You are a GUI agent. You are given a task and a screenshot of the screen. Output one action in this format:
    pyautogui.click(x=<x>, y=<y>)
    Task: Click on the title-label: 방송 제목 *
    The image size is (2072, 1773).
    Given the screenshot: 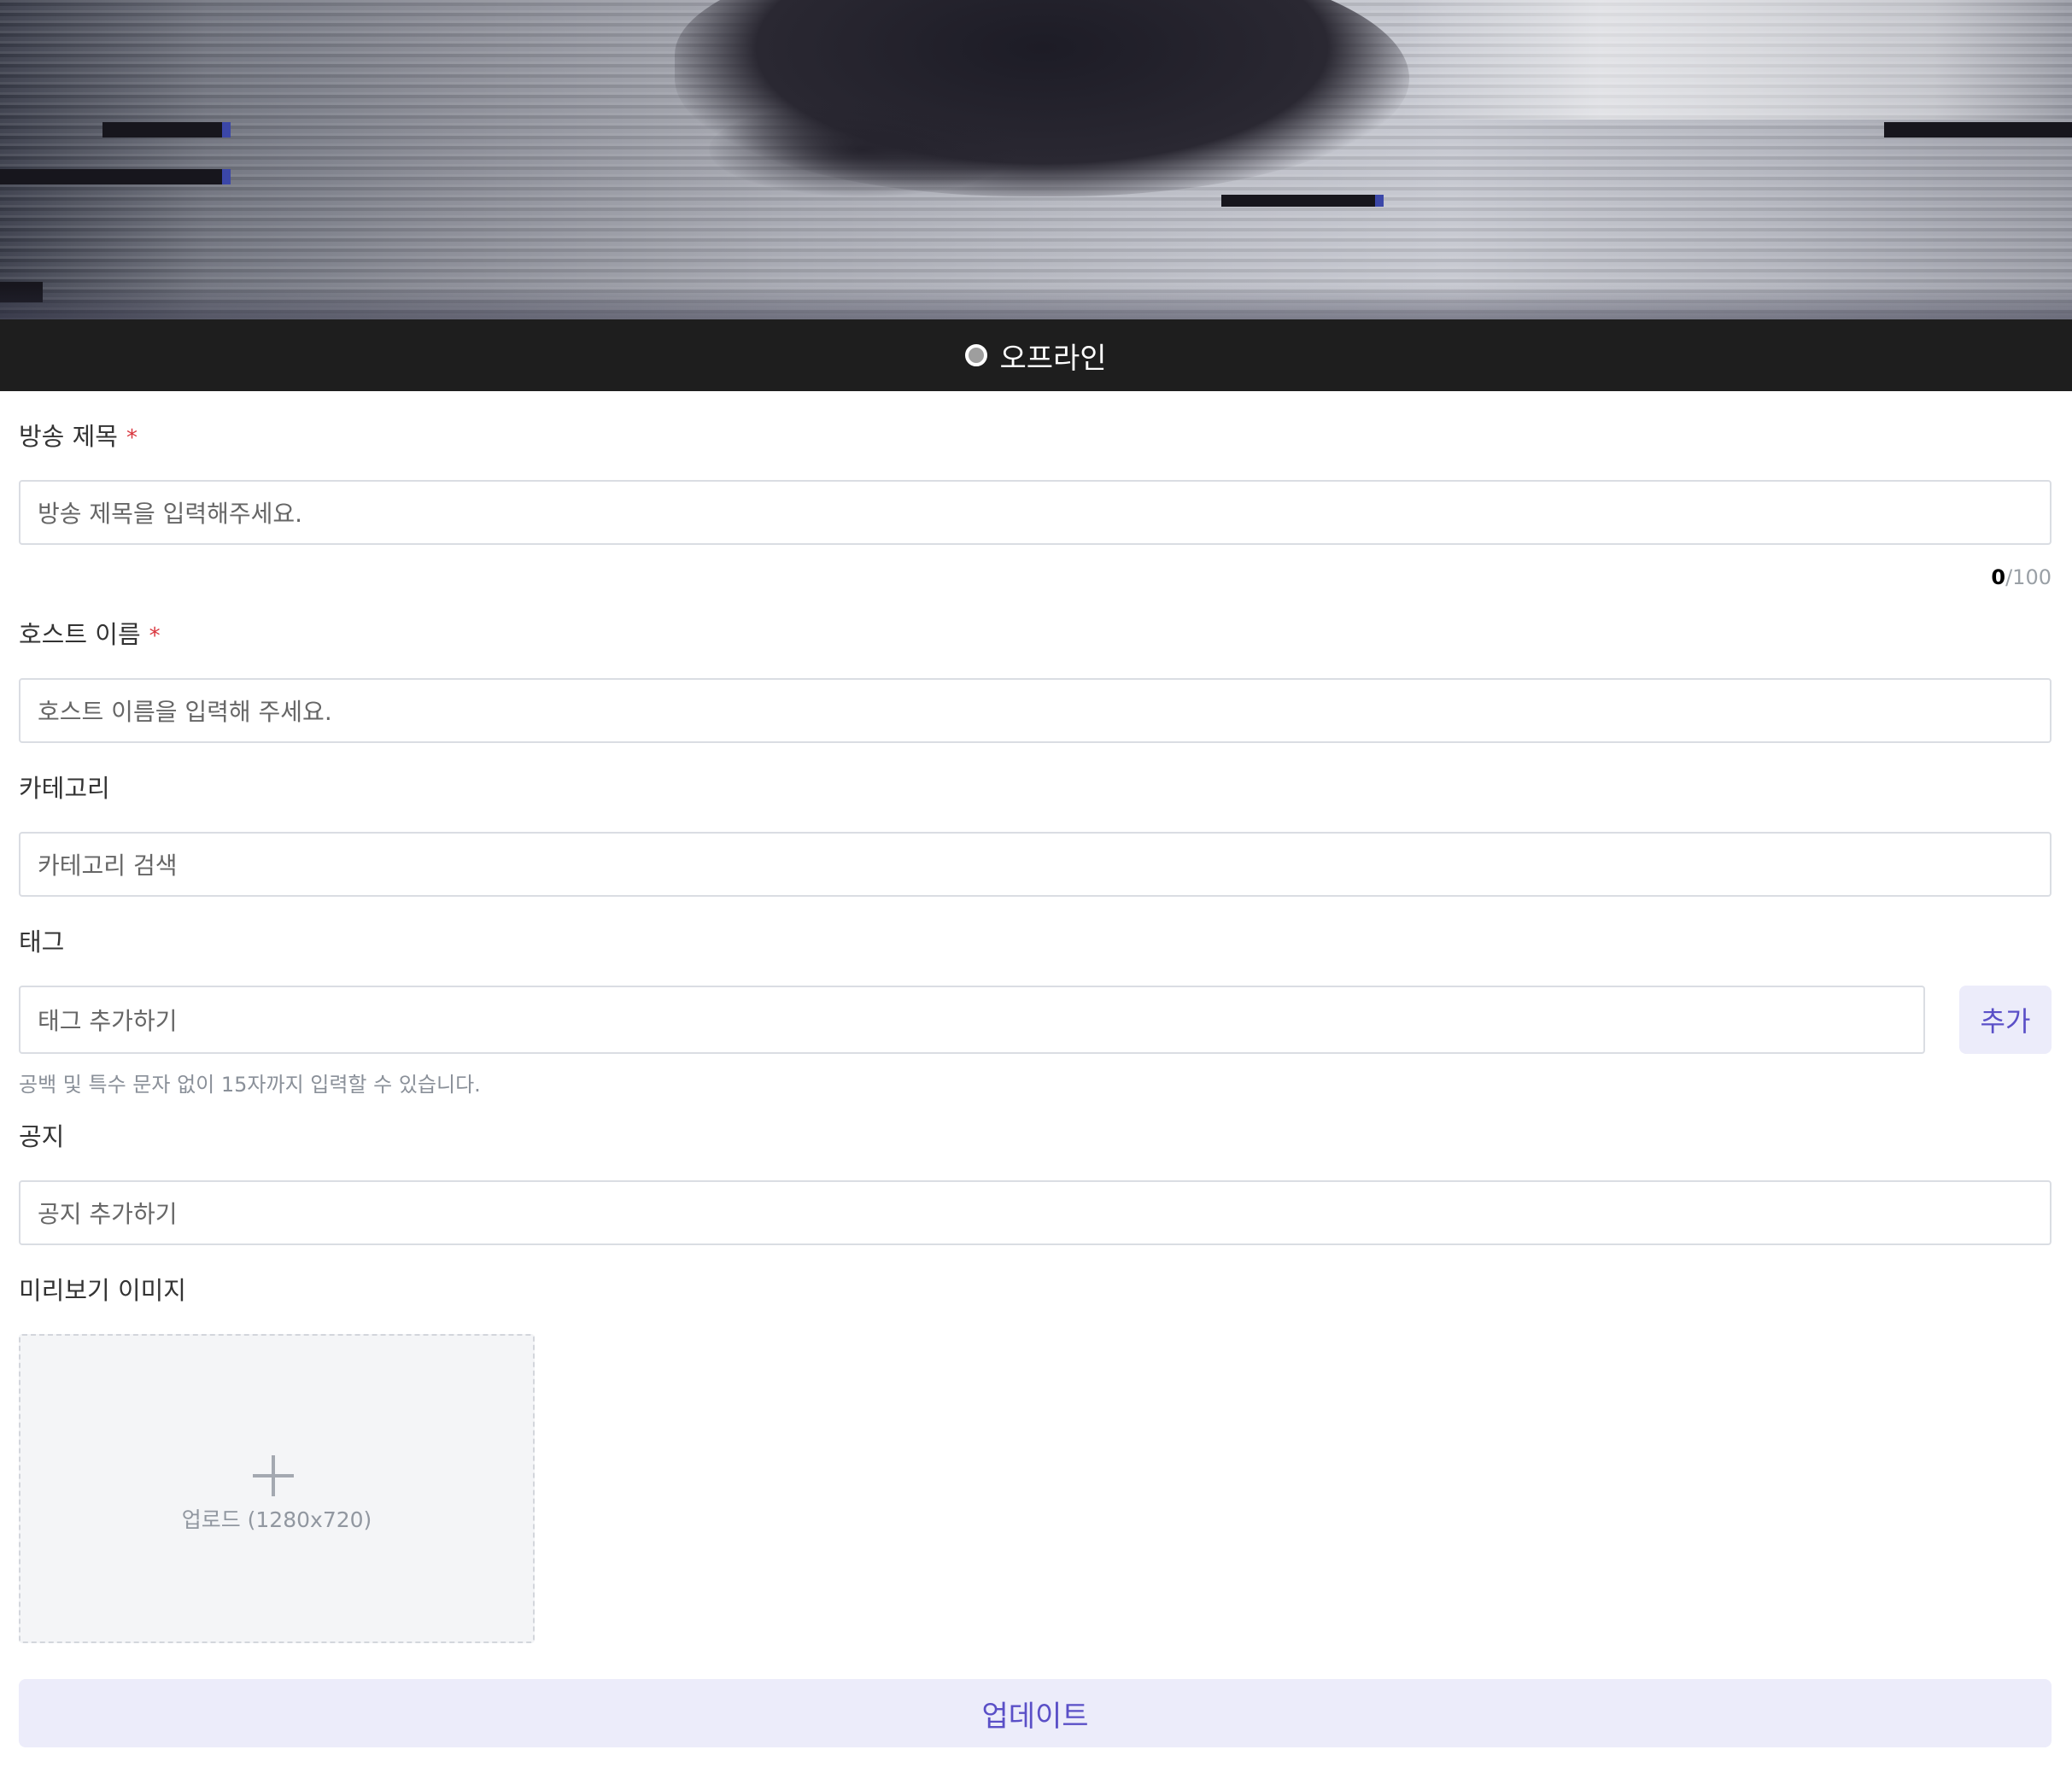 What is the action you would take?
    pyautogui.click(x=78, y=435)
    